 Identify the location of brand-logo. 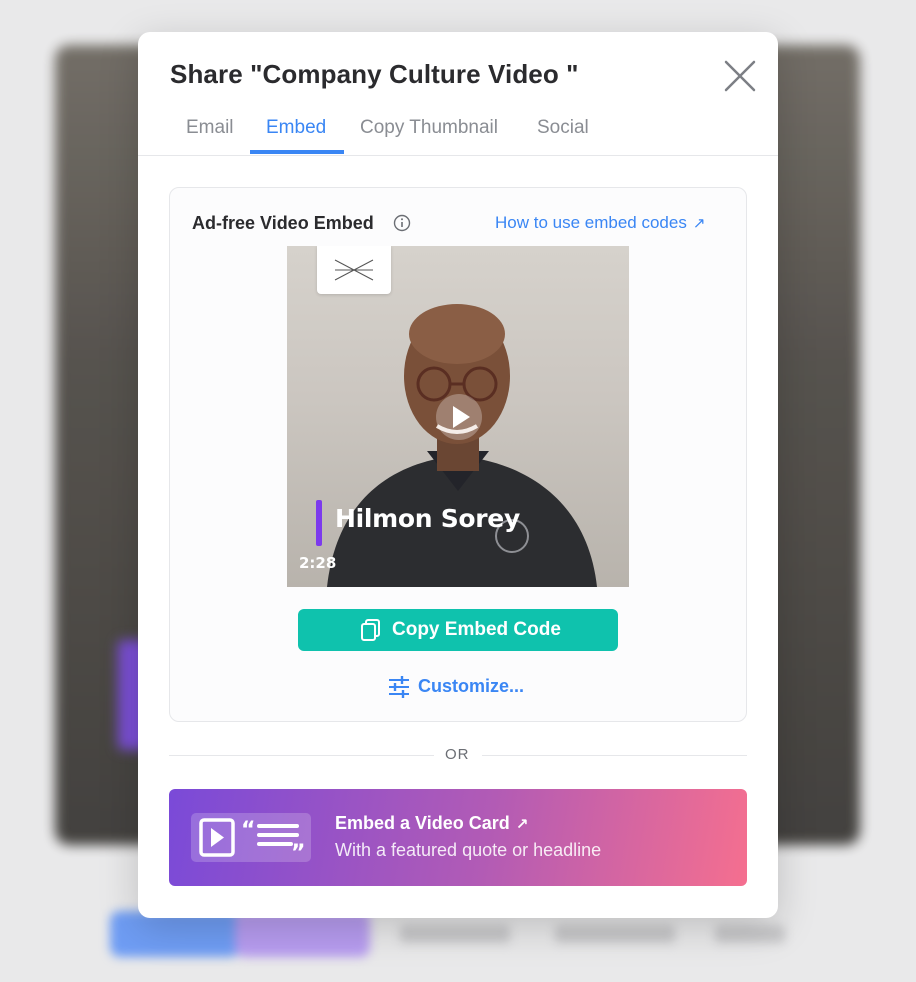
(354, 270).